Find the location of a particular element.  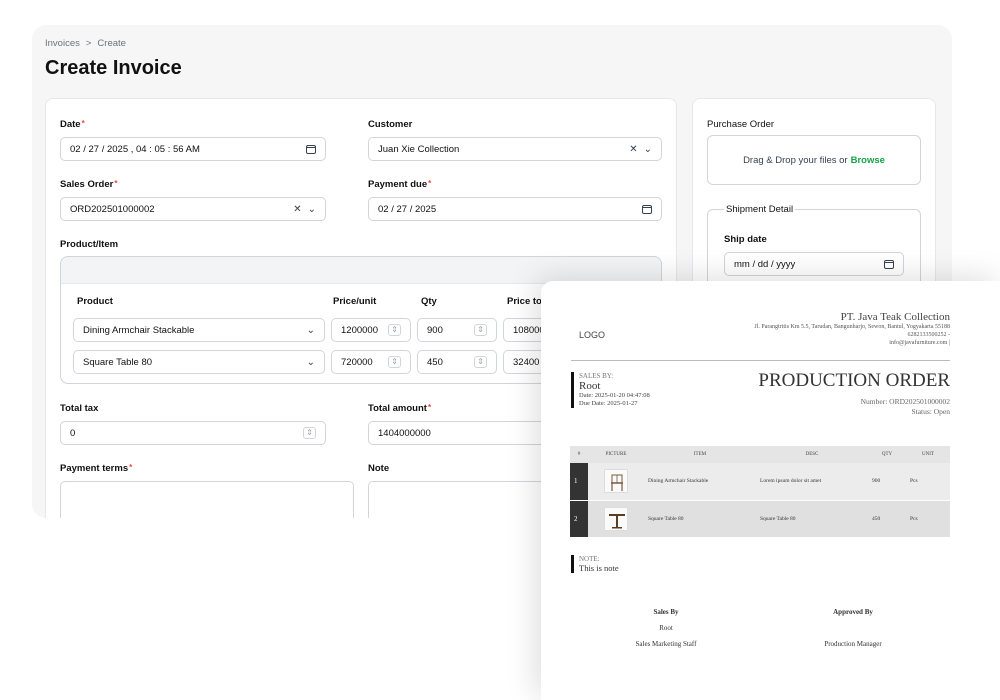

sales-by-person: Root is located at coordinates (666, 628).